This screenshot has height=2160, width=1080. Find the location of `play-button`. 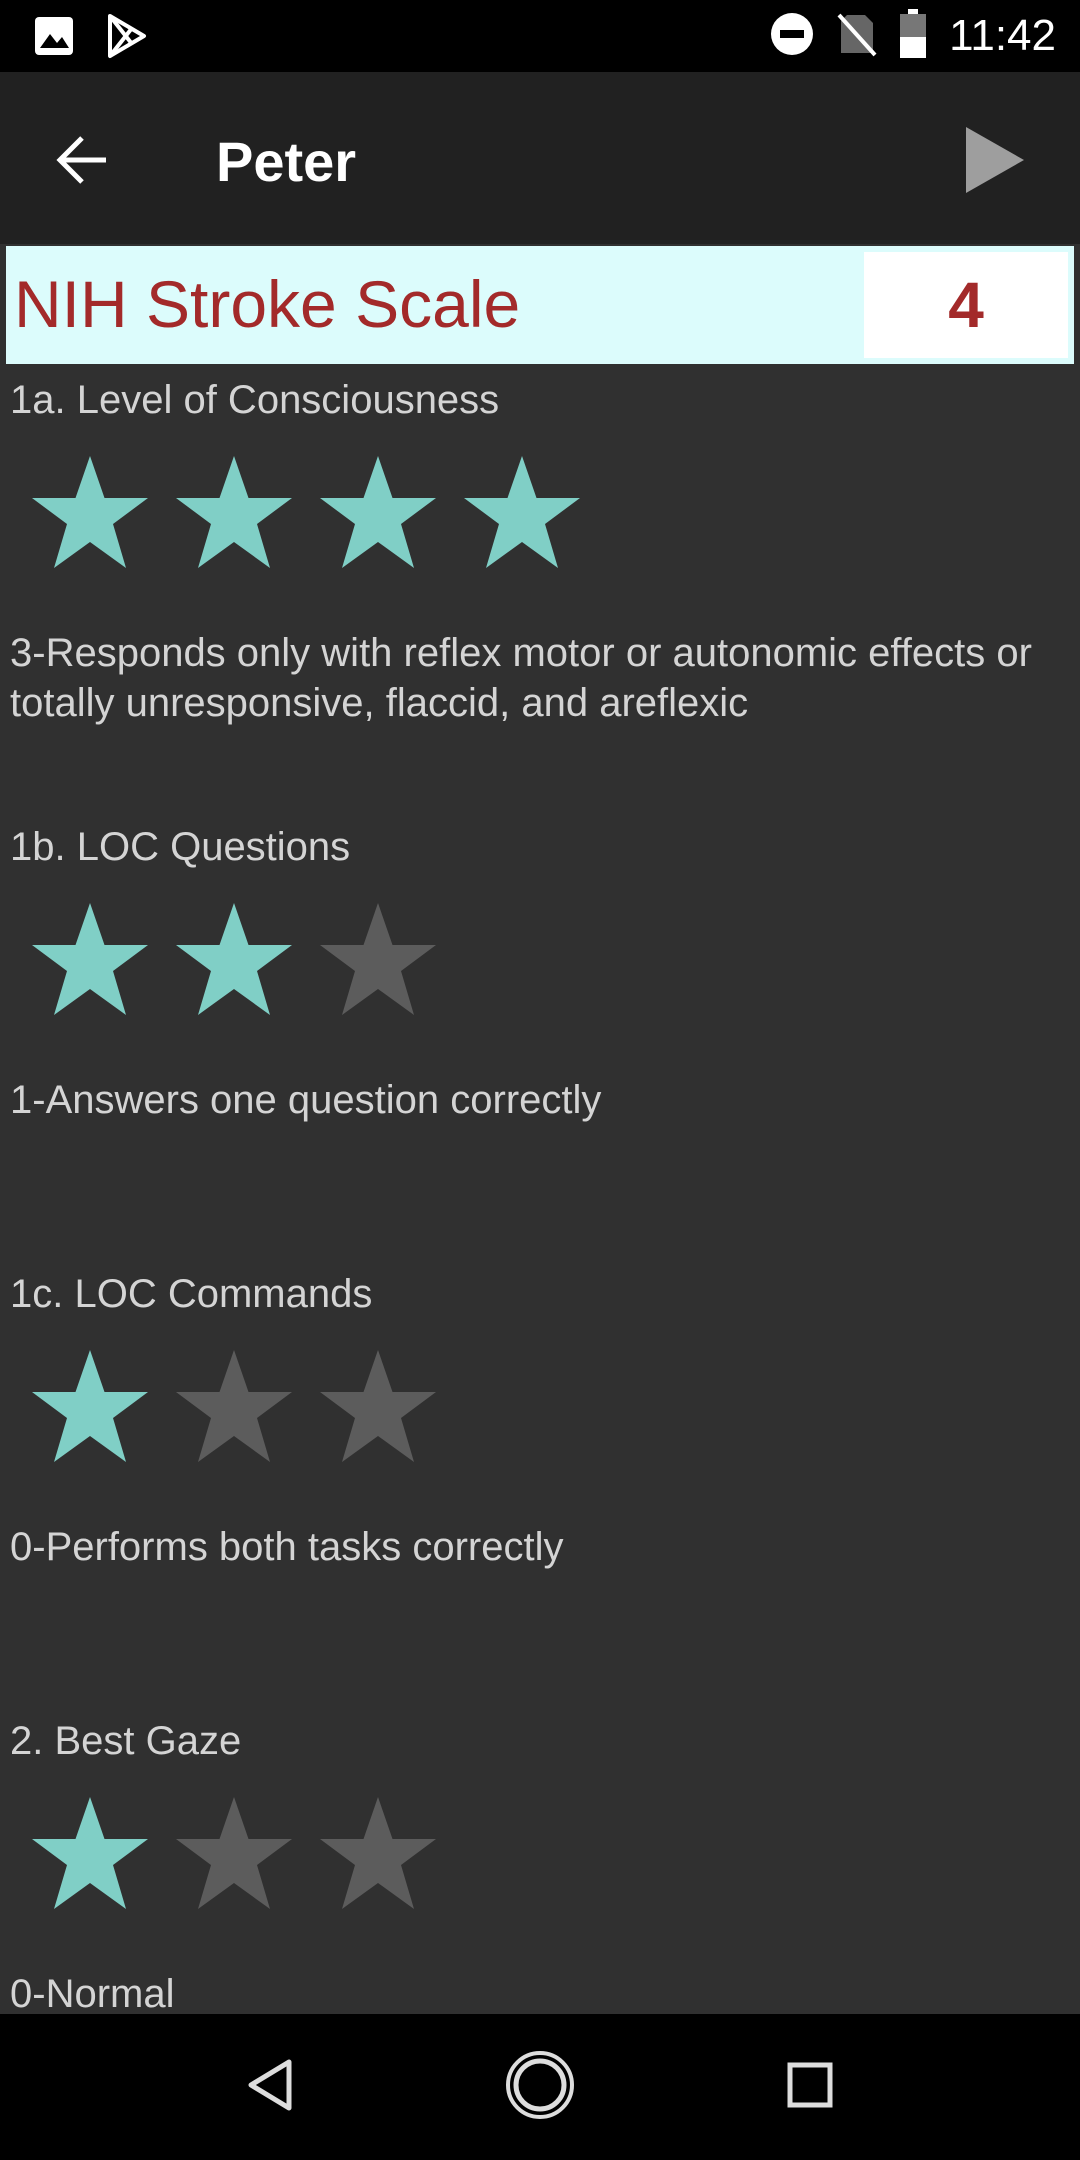

play-button is located at coordinates (994, 162).